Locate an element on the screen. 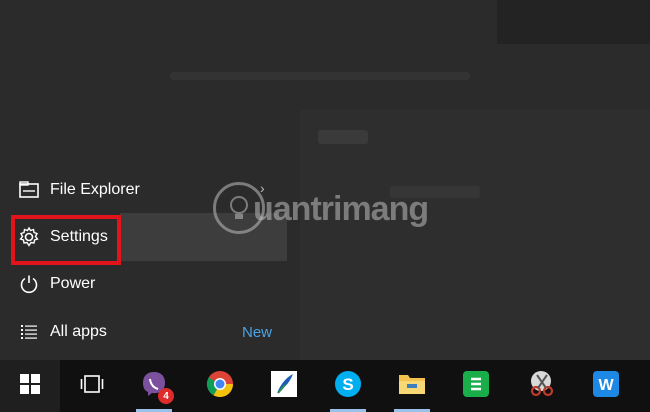 The width and height of the screenshot is (650, 412). taskbar-app-viber: 4 is located at coordinates (154, 386).